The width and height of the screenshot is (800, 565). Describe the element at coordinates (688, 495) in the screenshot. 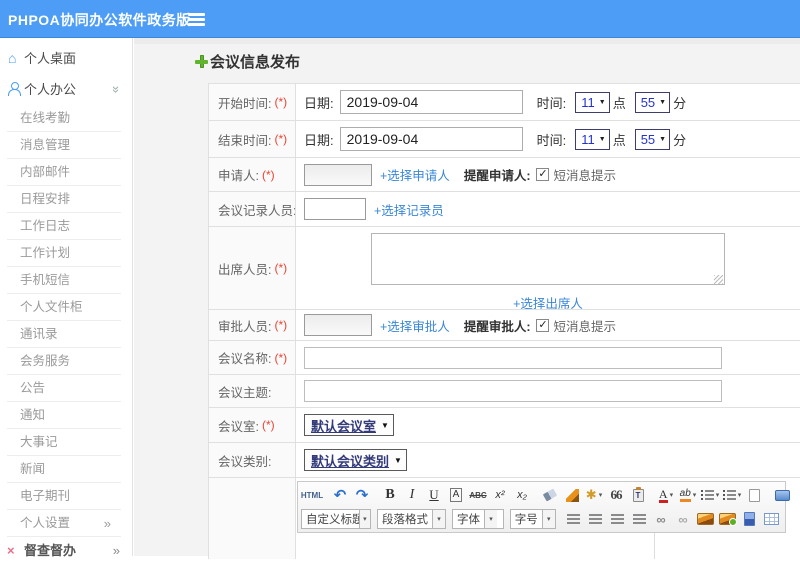

I see `highlight-color-button: ab ▾` at that location.